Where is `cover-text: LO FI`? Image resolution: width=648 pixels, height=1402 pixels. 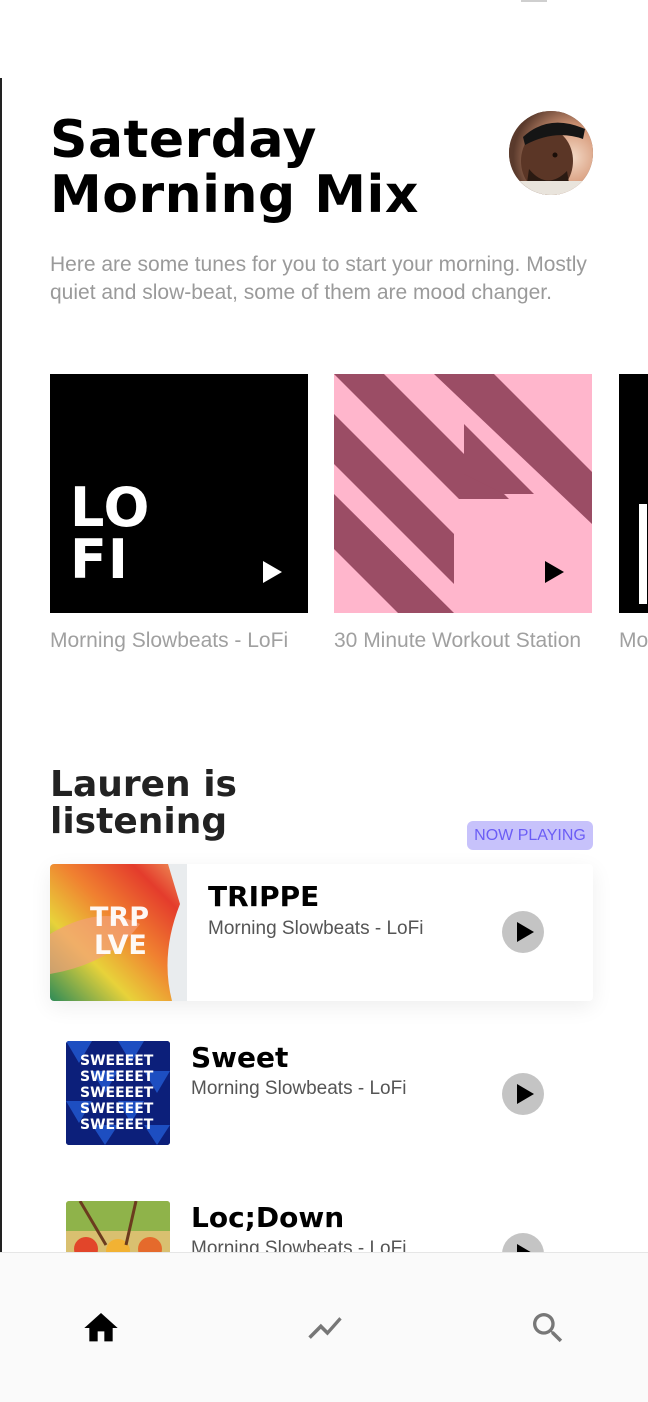
cover-text: LO FI is located at coordinates (110, 533).